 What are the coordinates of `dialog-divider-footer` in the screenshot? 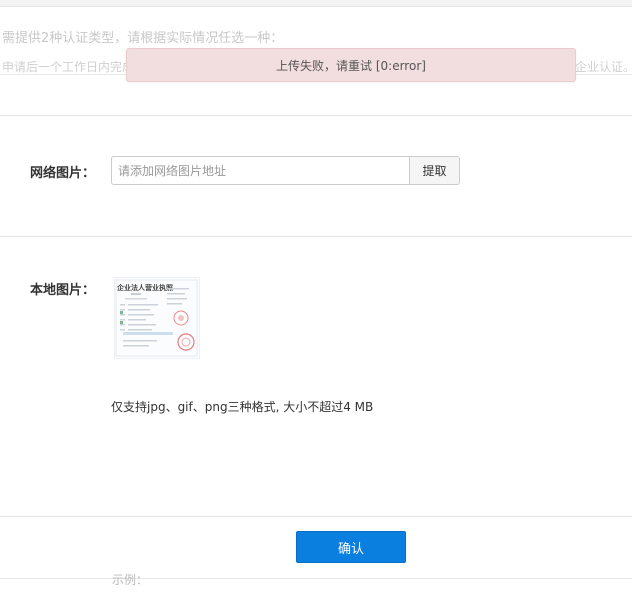 It's located at (316, 578).